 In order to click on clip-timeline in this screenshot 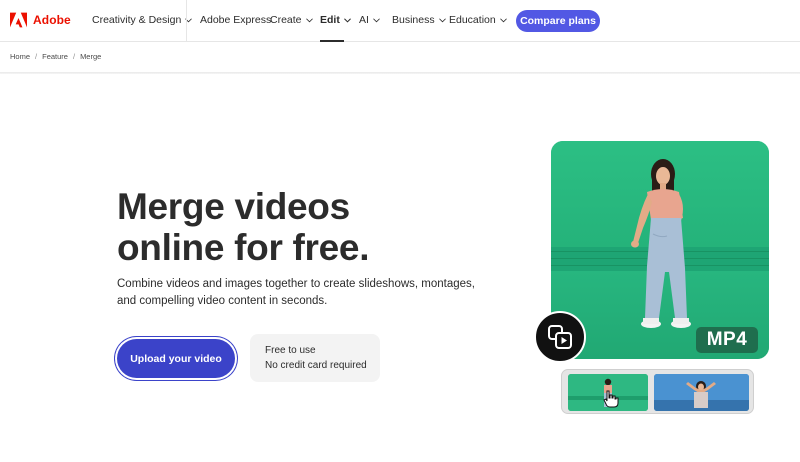, I will do `click(657, 391)`.